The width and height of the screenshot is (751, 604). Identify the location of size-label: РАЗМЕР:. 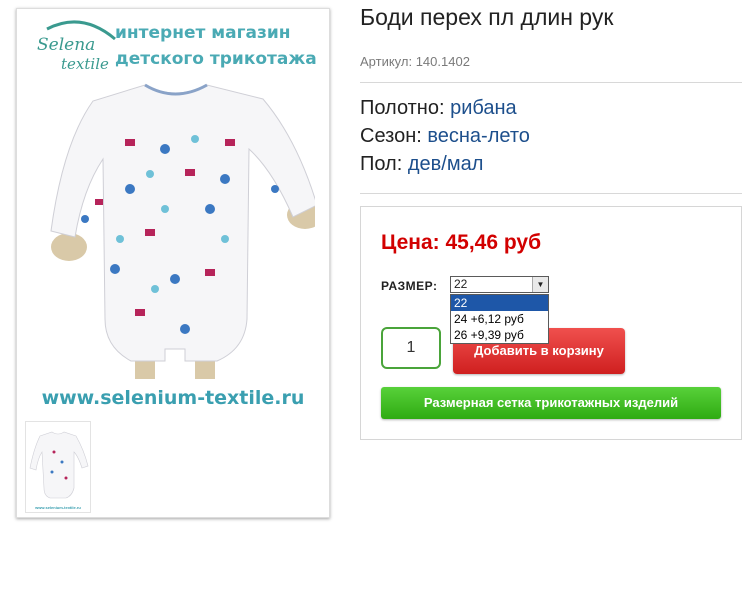
(409, 286).